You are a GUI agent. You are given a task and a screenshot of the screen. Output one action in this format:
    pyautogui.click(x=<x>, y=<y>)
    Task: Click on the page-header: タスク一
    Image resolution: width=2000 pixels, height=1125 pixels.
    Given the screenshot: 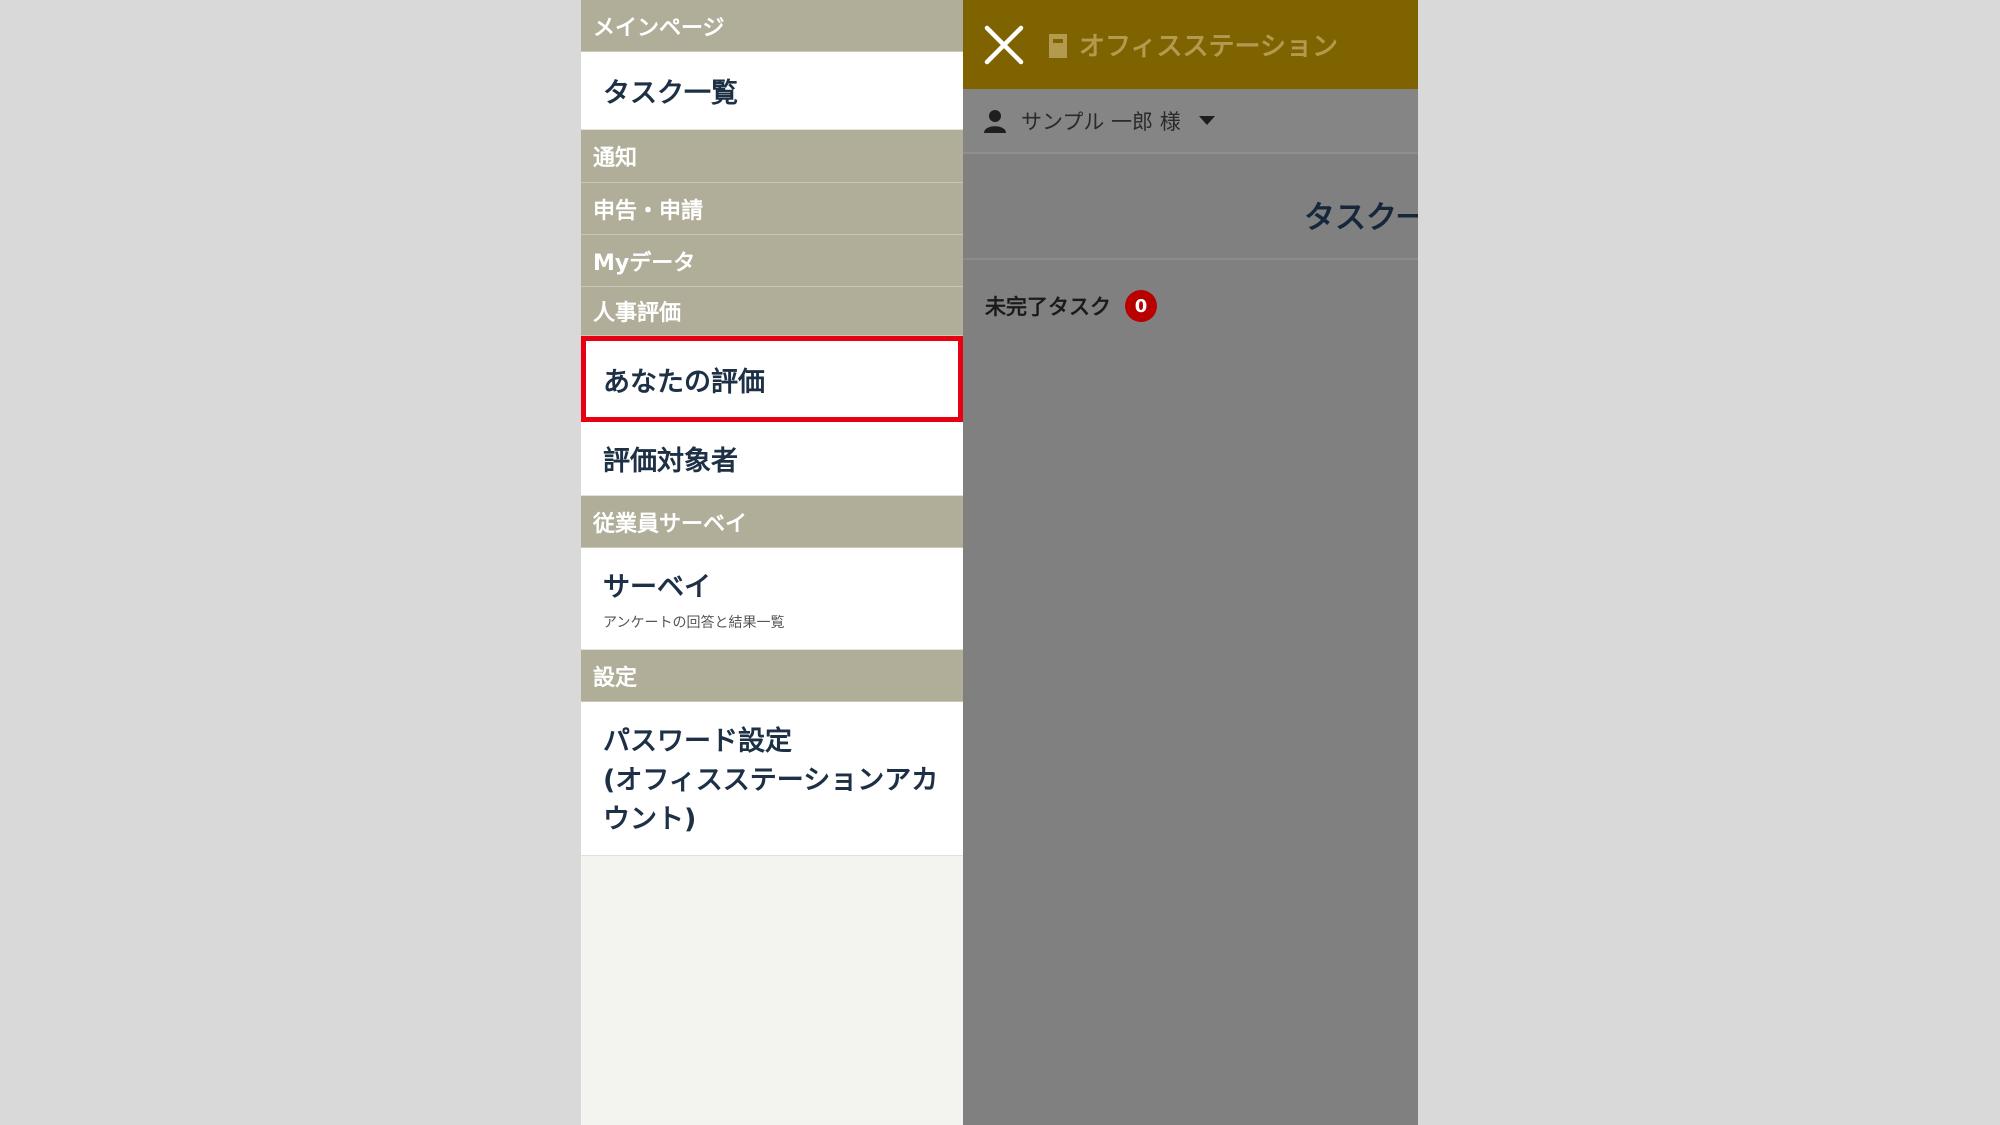 What is the action you would take?
    pyautogui.click(x=1190, y=207)
    